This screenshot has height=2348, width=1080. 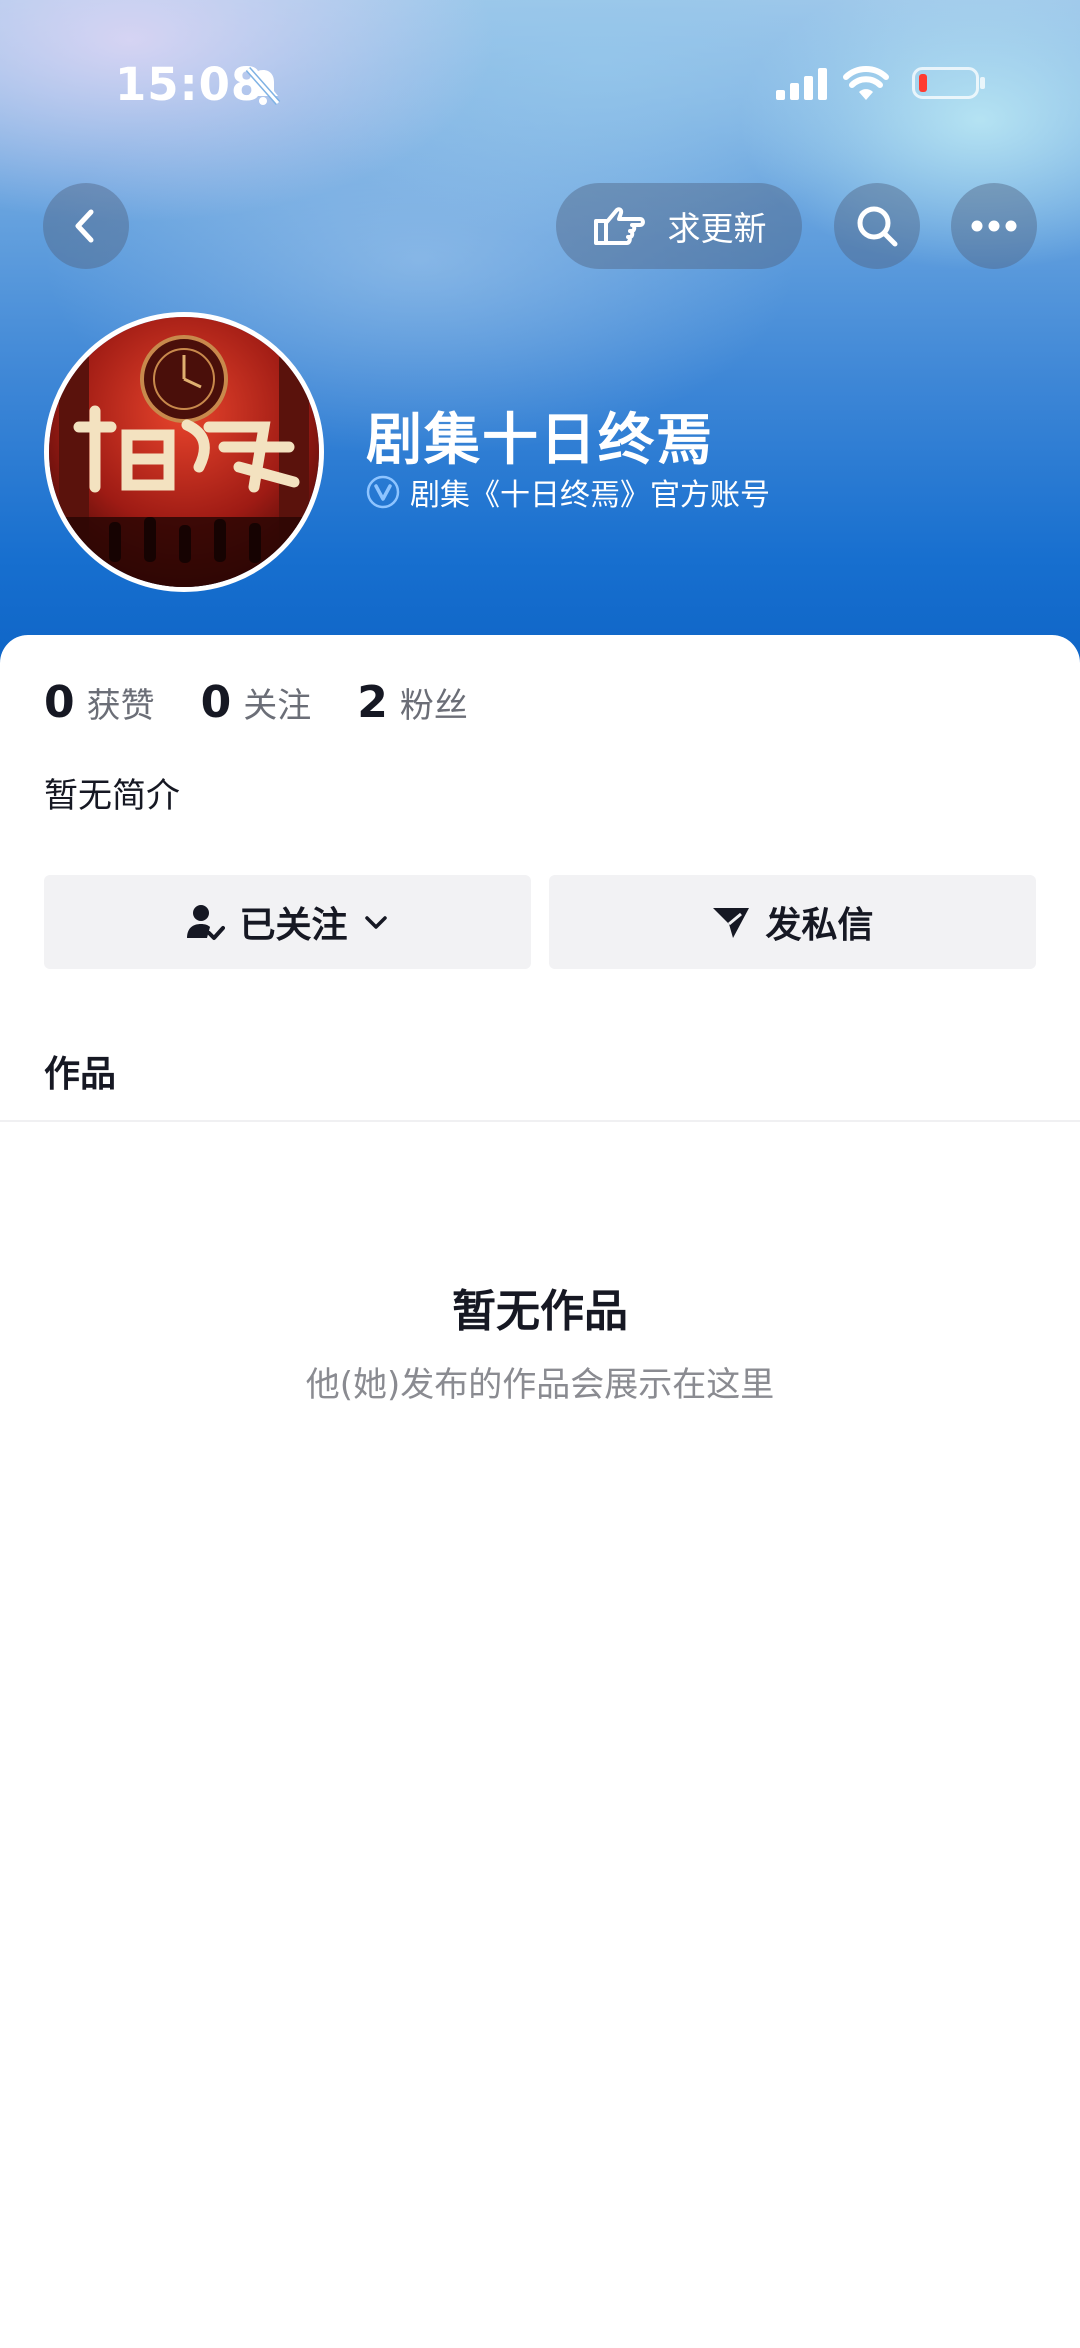 I want to click on chevron-left-icon, so click(x=84, y=226).